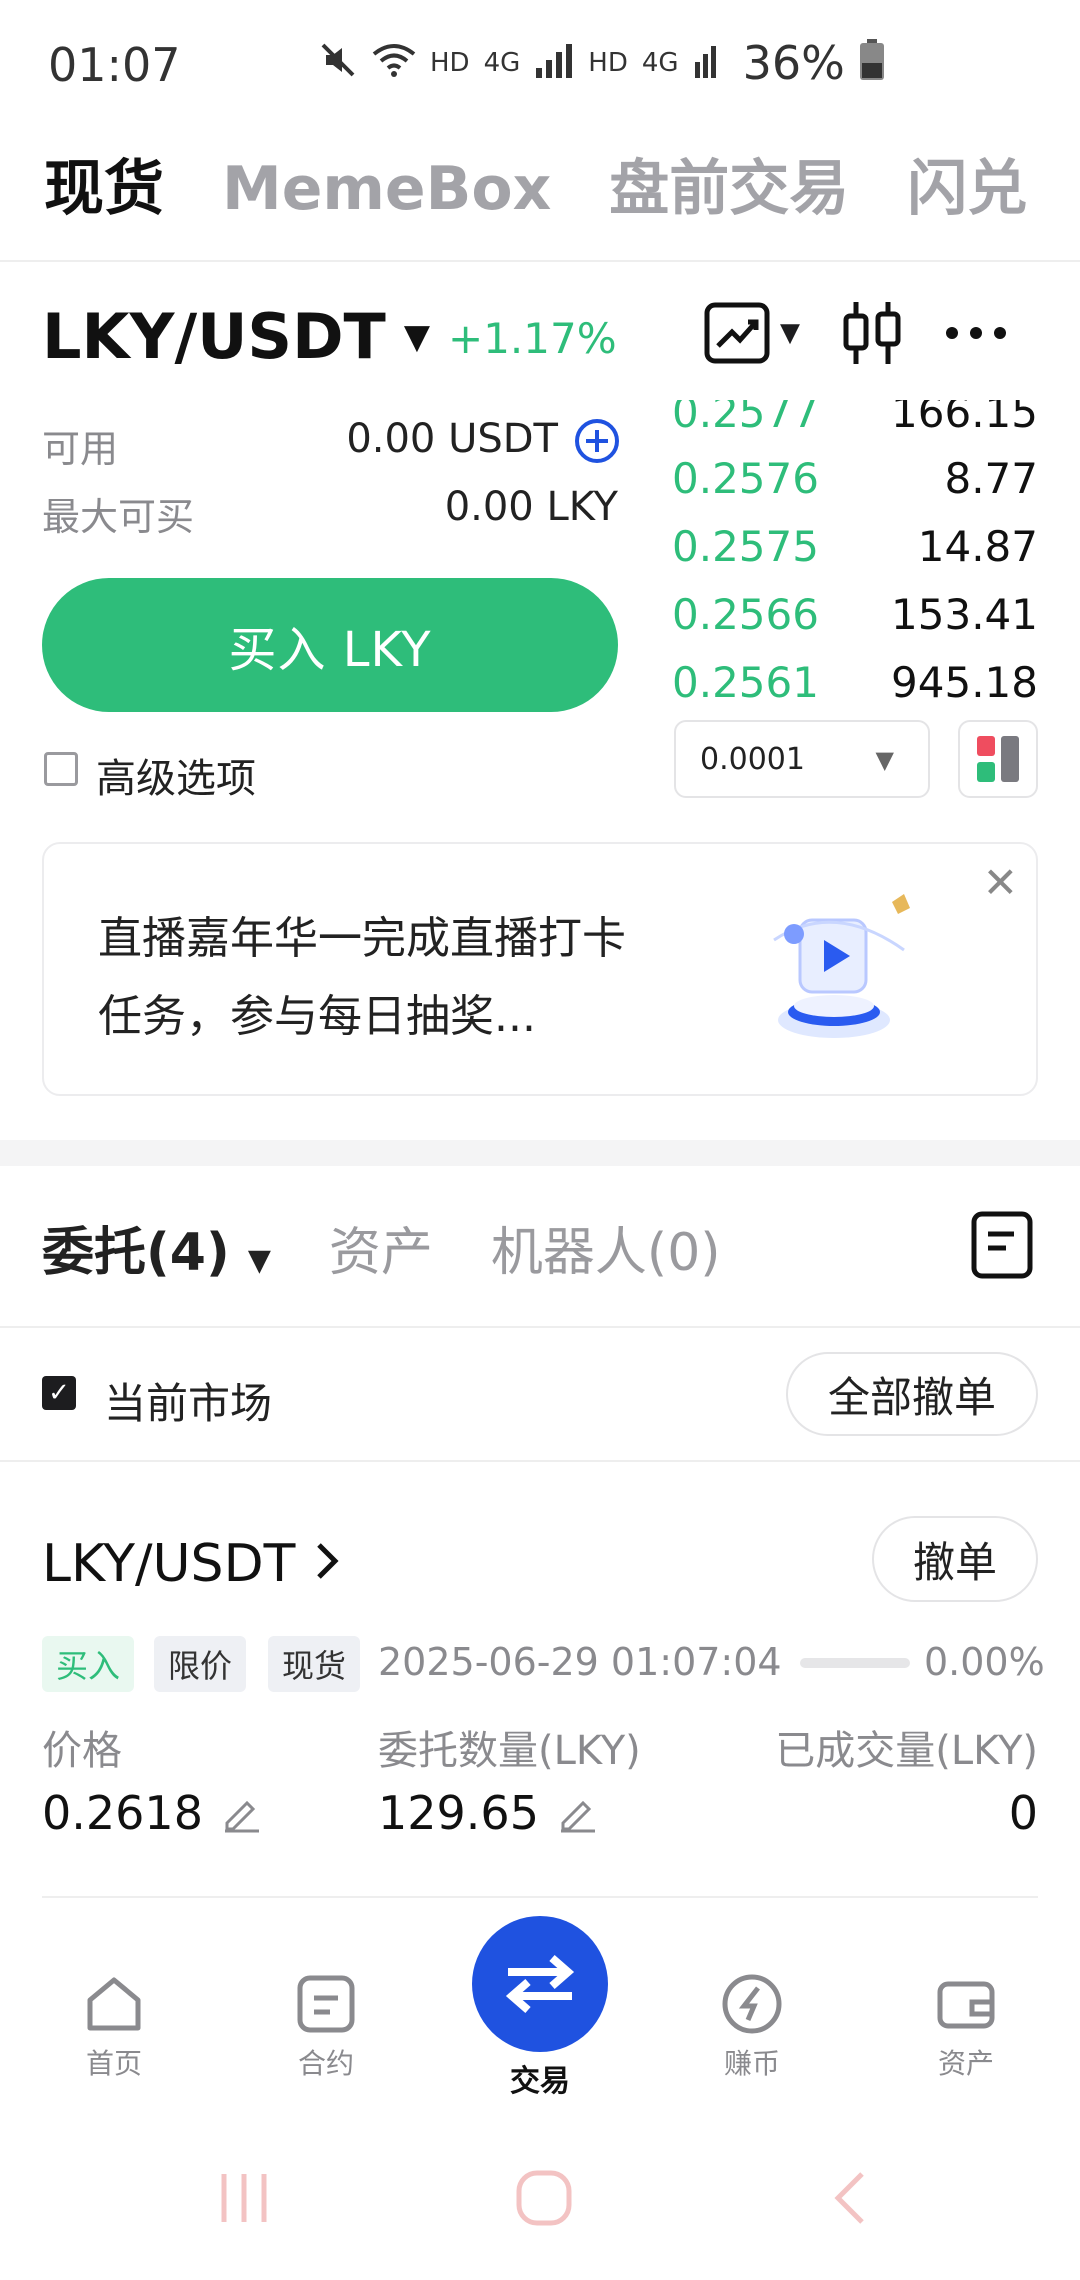 The height and width of the screenshot is (2280, 1080). What do you see at coordinates (991, 478) in the screenshot?
I see `ob-qty: 8.77` at bounding box center [991, 478].